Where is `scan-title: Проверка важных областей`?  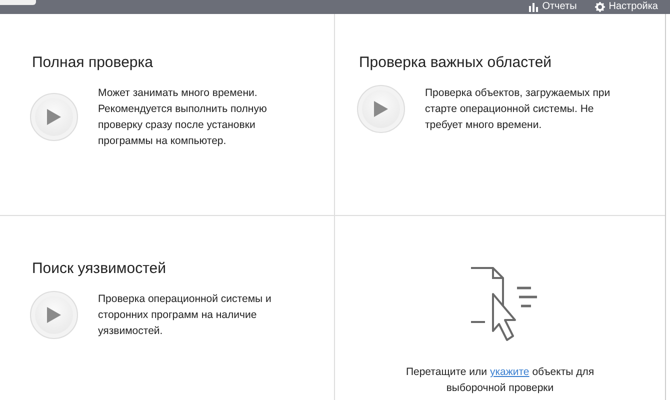 scan-title: Проверка важных областей is located at coordinates (456, 62).